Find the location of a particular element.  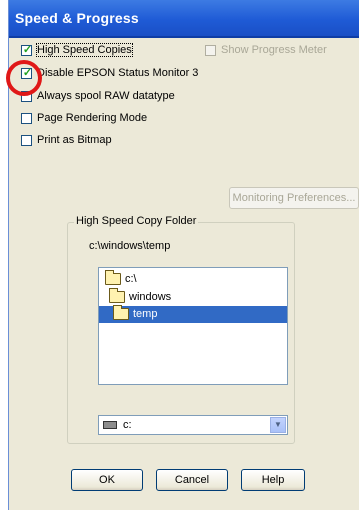

disable-status-monitor-label: Disable EPSON Status Monitor 3 is located at coordinates (117, 73).